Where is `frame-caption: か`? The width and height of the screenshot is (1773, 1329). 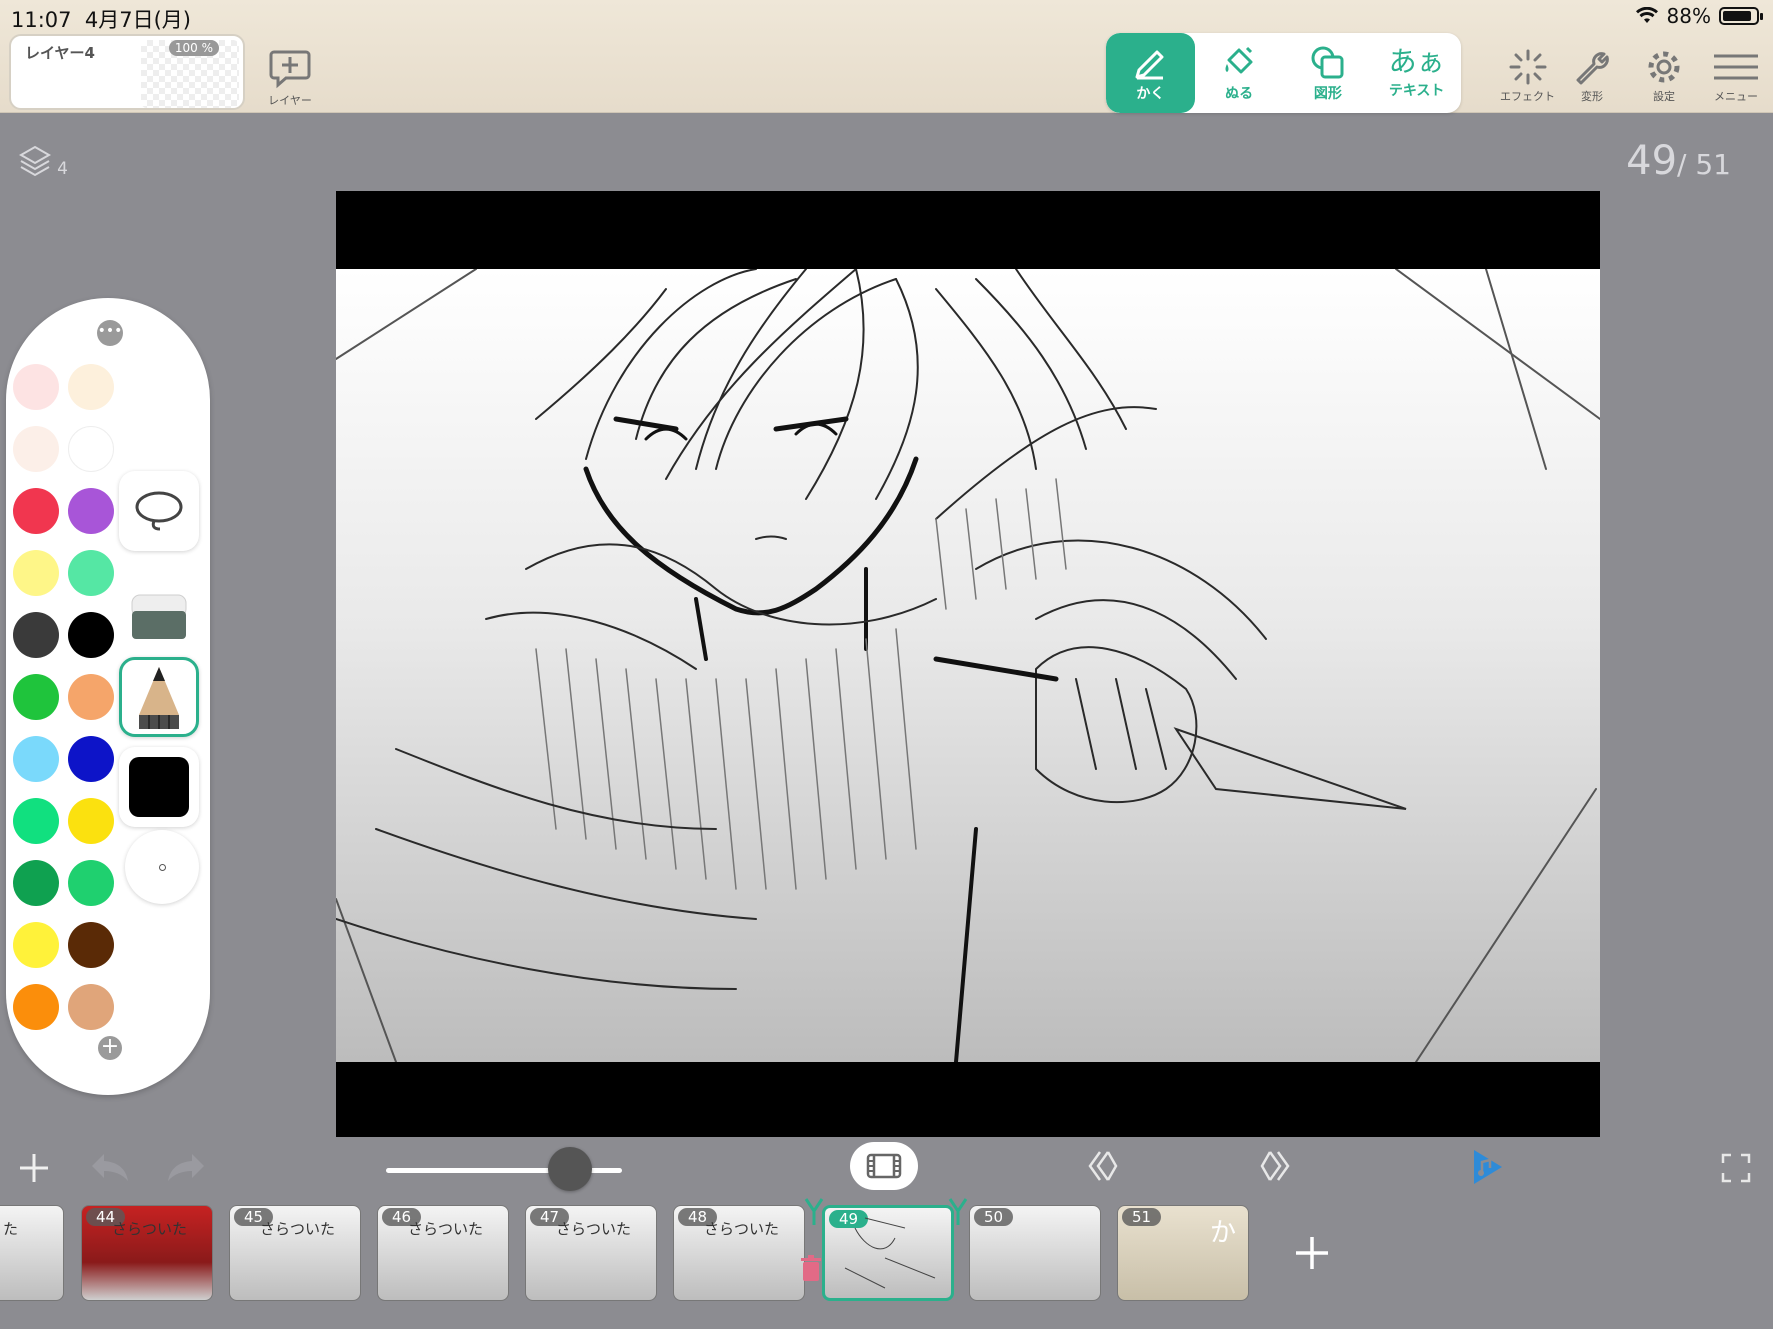 frame-caption: か is located at coordinates (1223, 1233).